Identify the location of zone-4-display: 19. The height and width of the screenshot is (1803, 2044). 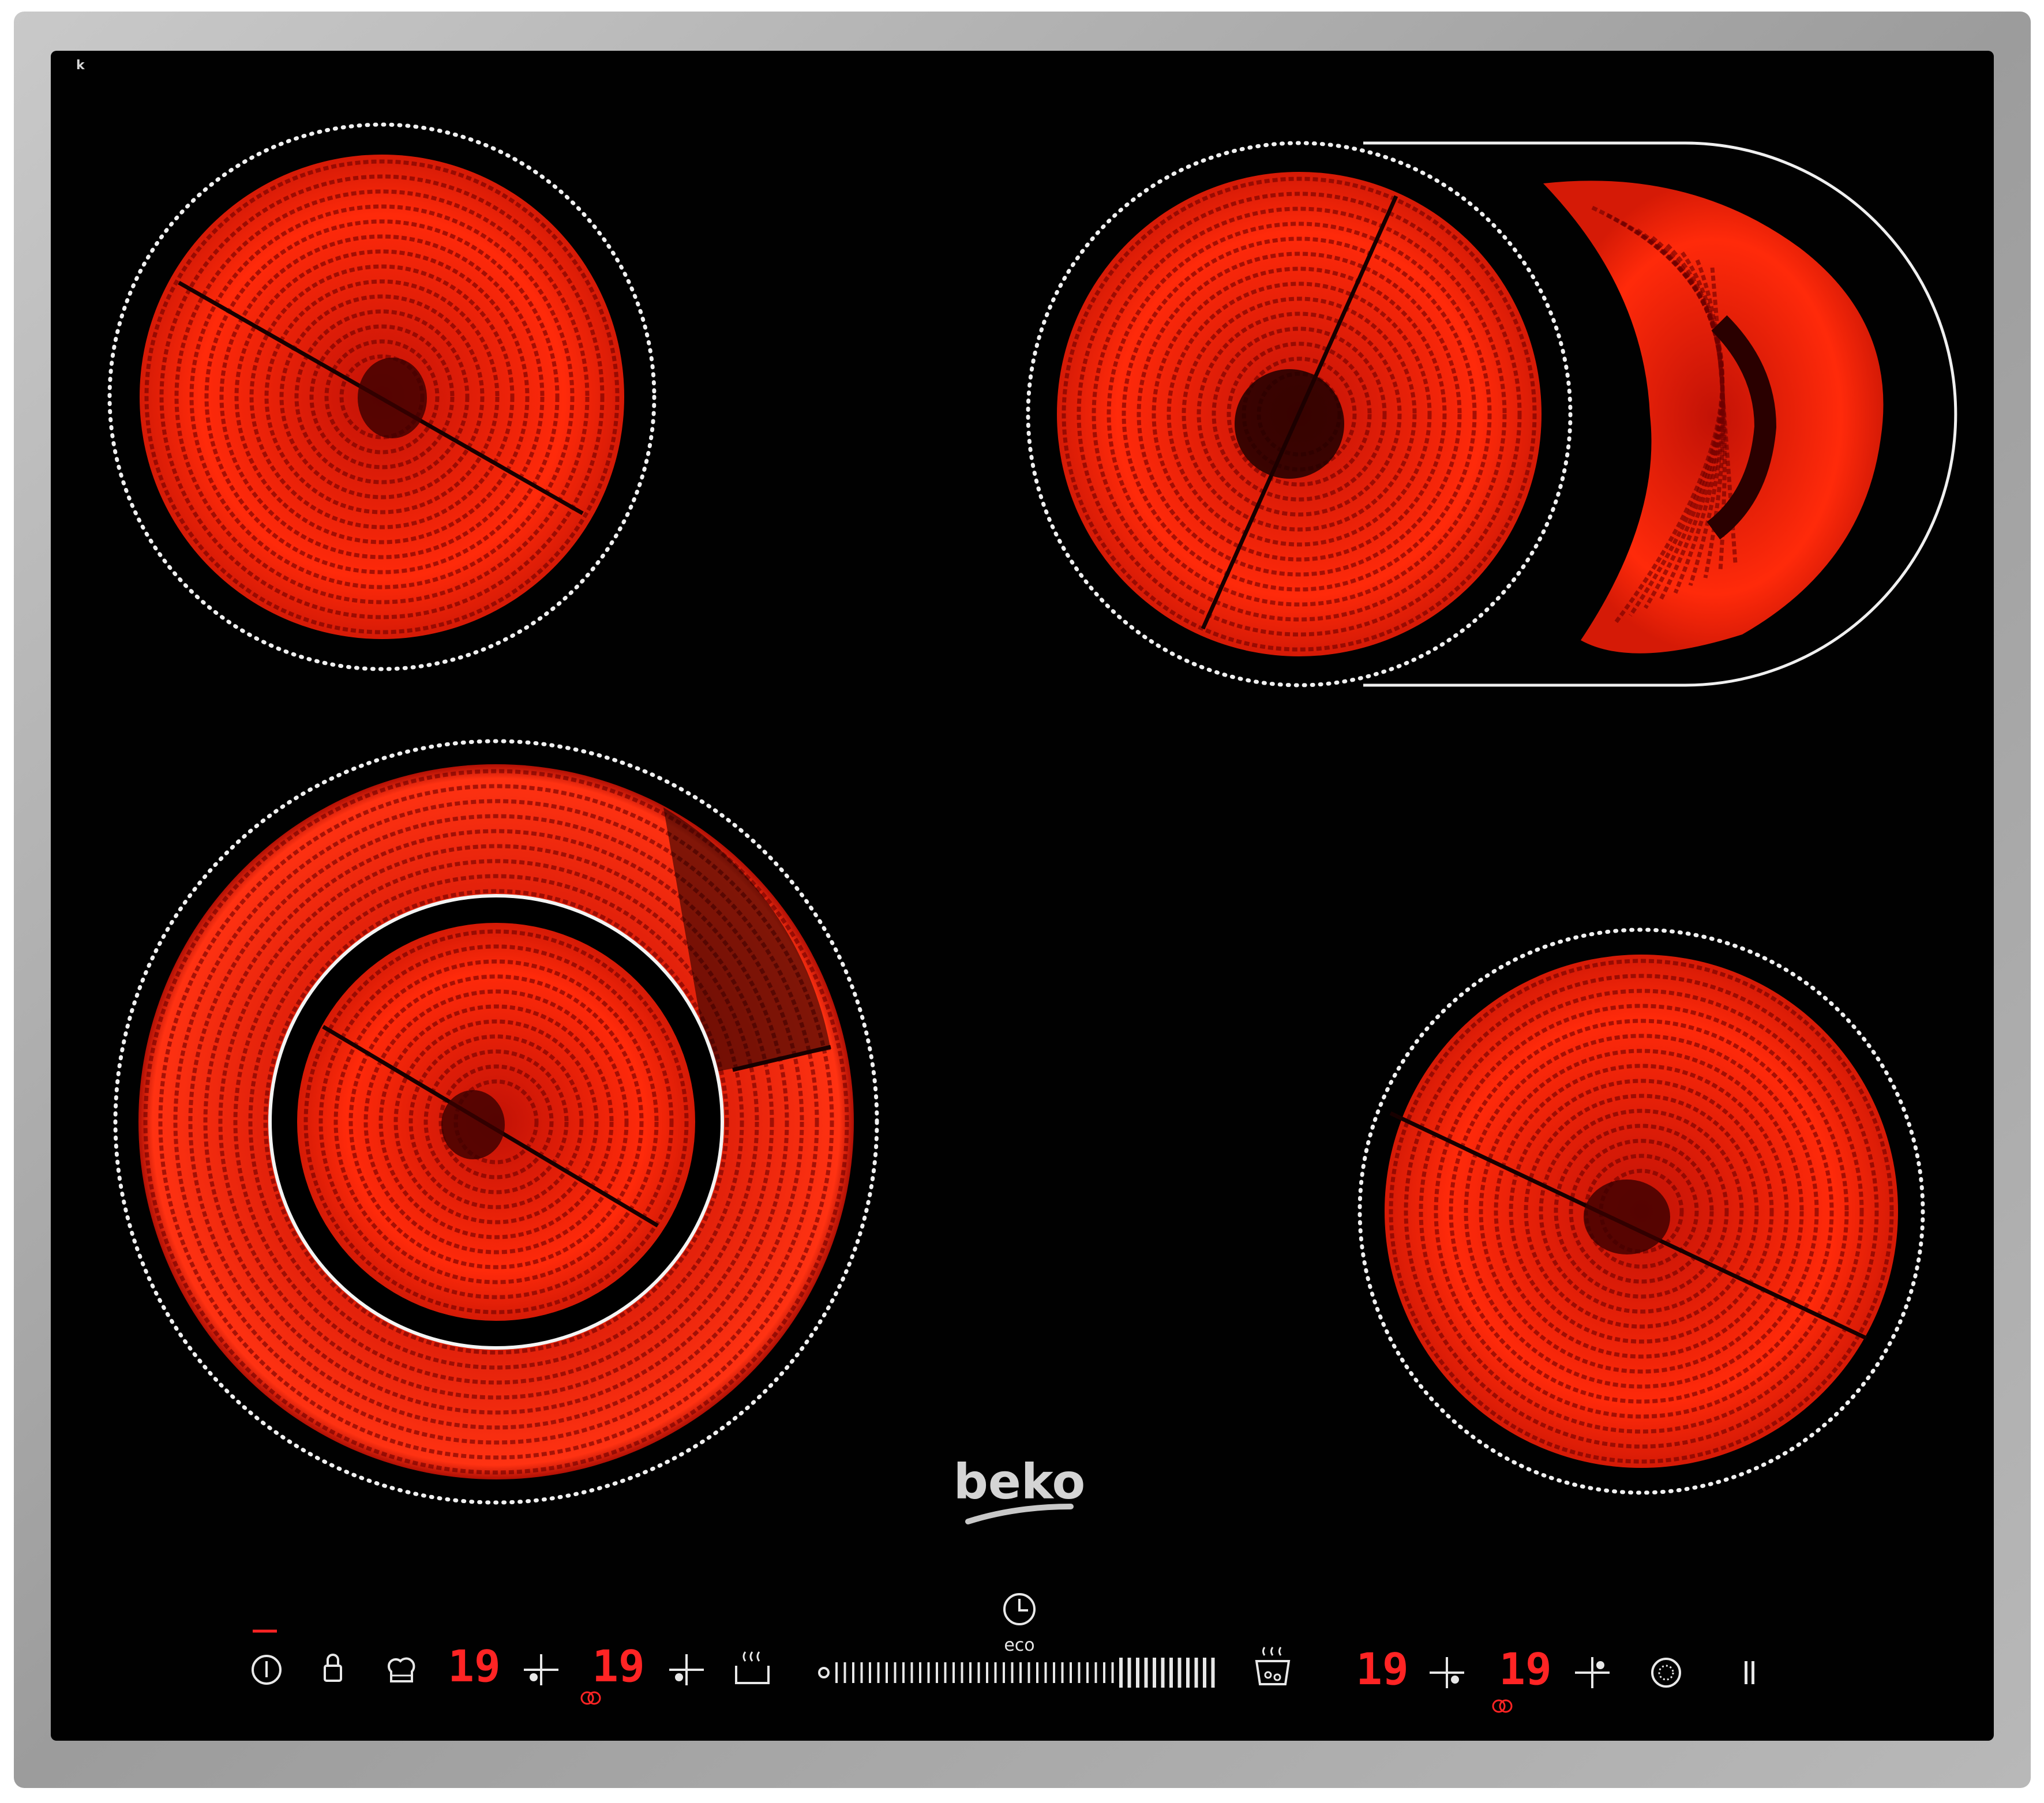
(1525, 1669).